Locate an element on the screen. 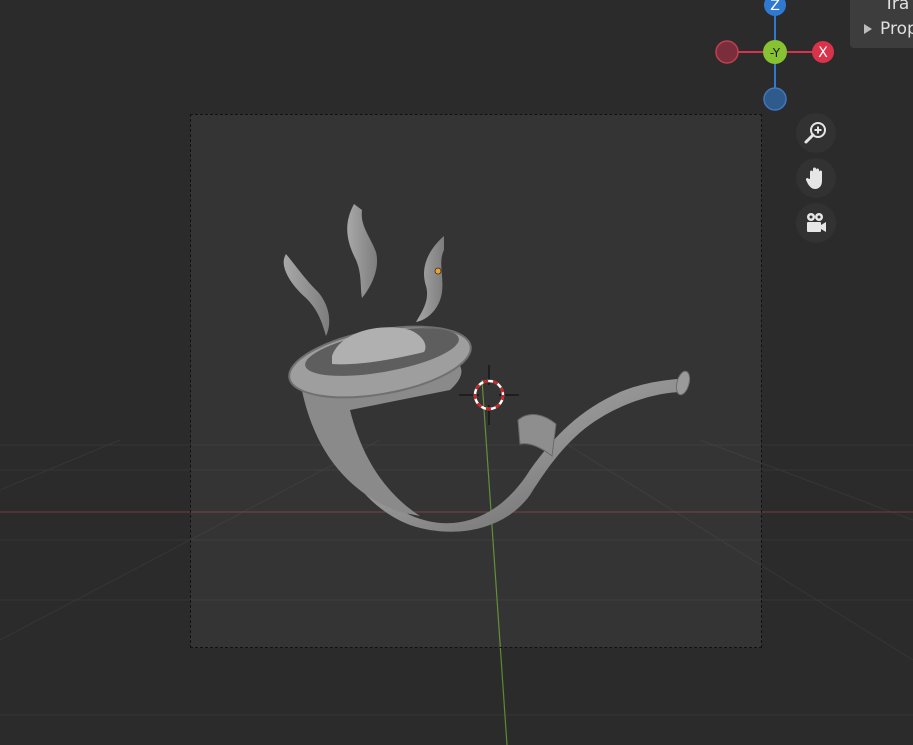 This screenshot has height=745, width=913. gizmo-x-label: X is located at coordinates (823, 53).